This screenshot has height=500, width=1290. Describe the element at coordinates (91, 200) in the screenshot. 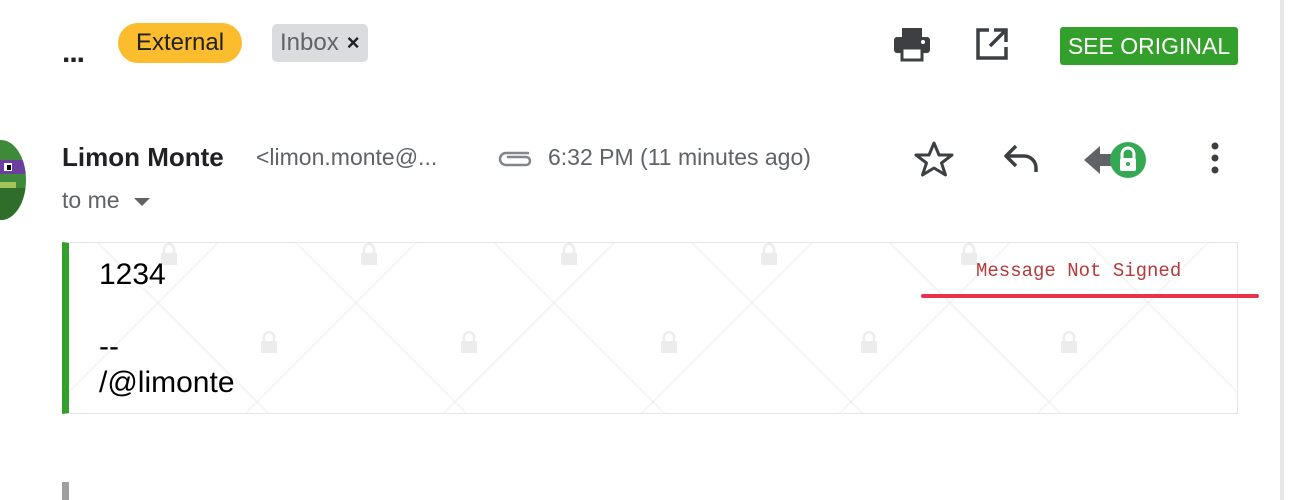

I see `recipient-label: to me` at that location.